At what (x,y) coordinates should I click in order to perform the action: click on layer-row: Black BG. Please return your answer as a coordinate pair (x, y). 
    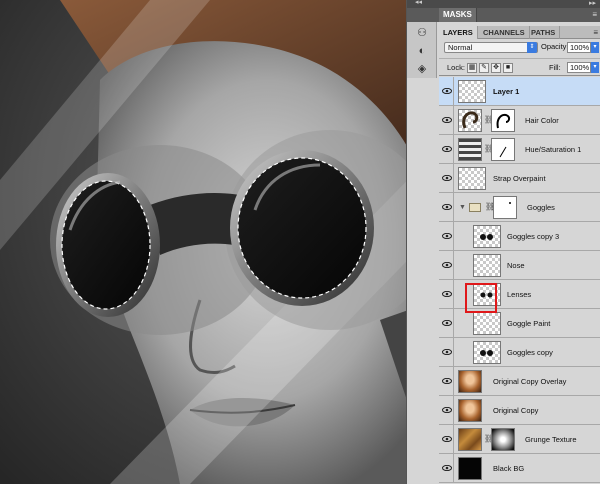
    Looking at the image, I should click on (519, 468).